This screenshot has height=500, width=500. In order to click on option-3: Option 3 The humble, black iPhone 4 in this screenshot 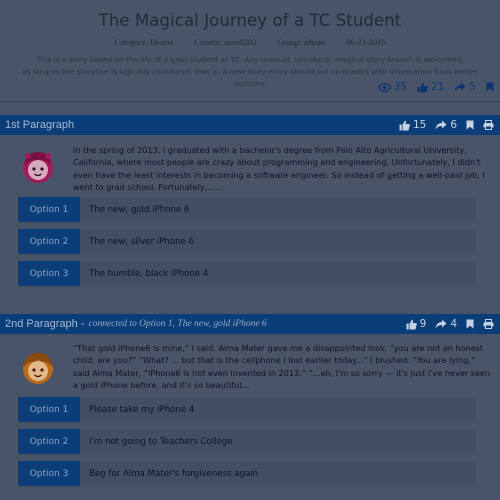, I will do `click(247, 273)`.